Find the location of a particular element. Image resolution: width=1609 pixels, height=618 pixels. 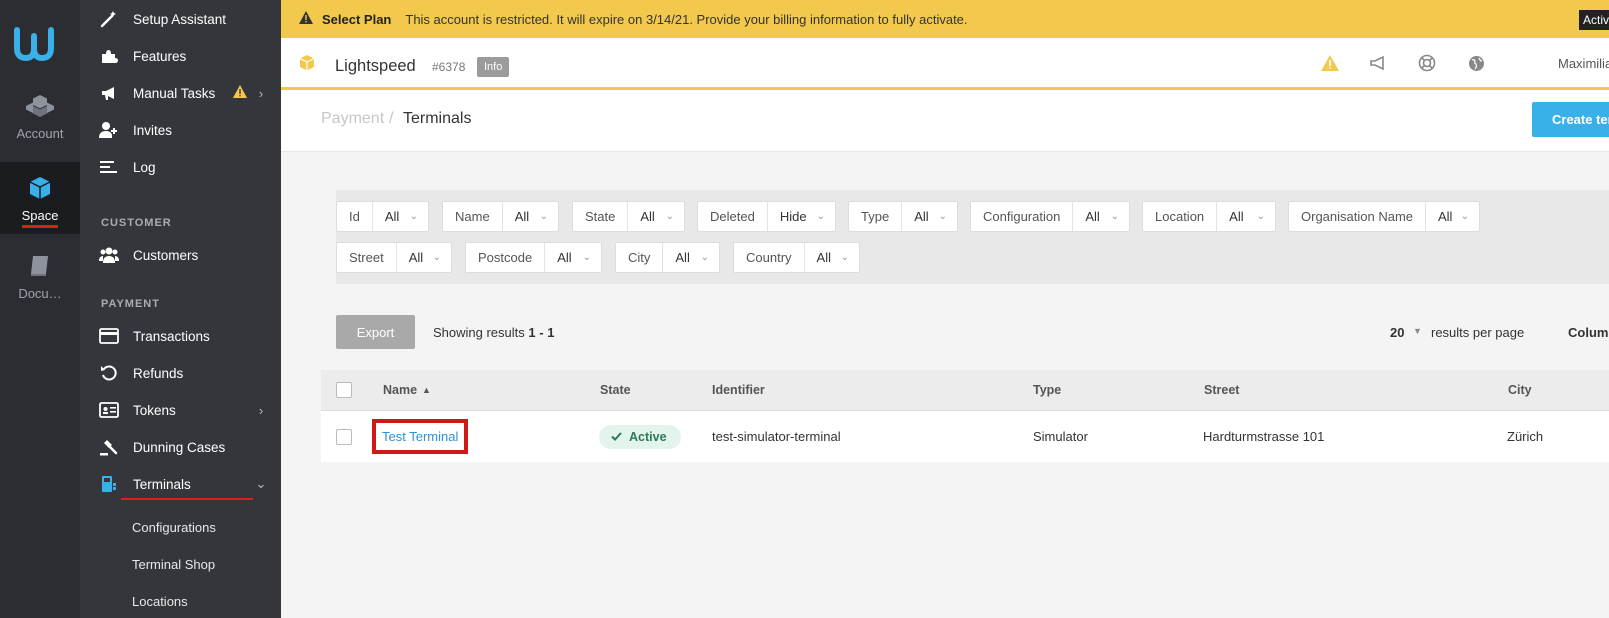

sidebar-item-label: Dunning Cases is located at coordinates (179, 447).